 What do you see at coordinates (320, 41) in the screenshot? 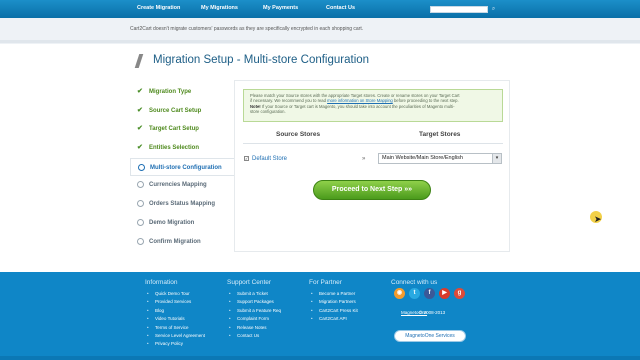
I see `divider` at bounding box center [320, 41].